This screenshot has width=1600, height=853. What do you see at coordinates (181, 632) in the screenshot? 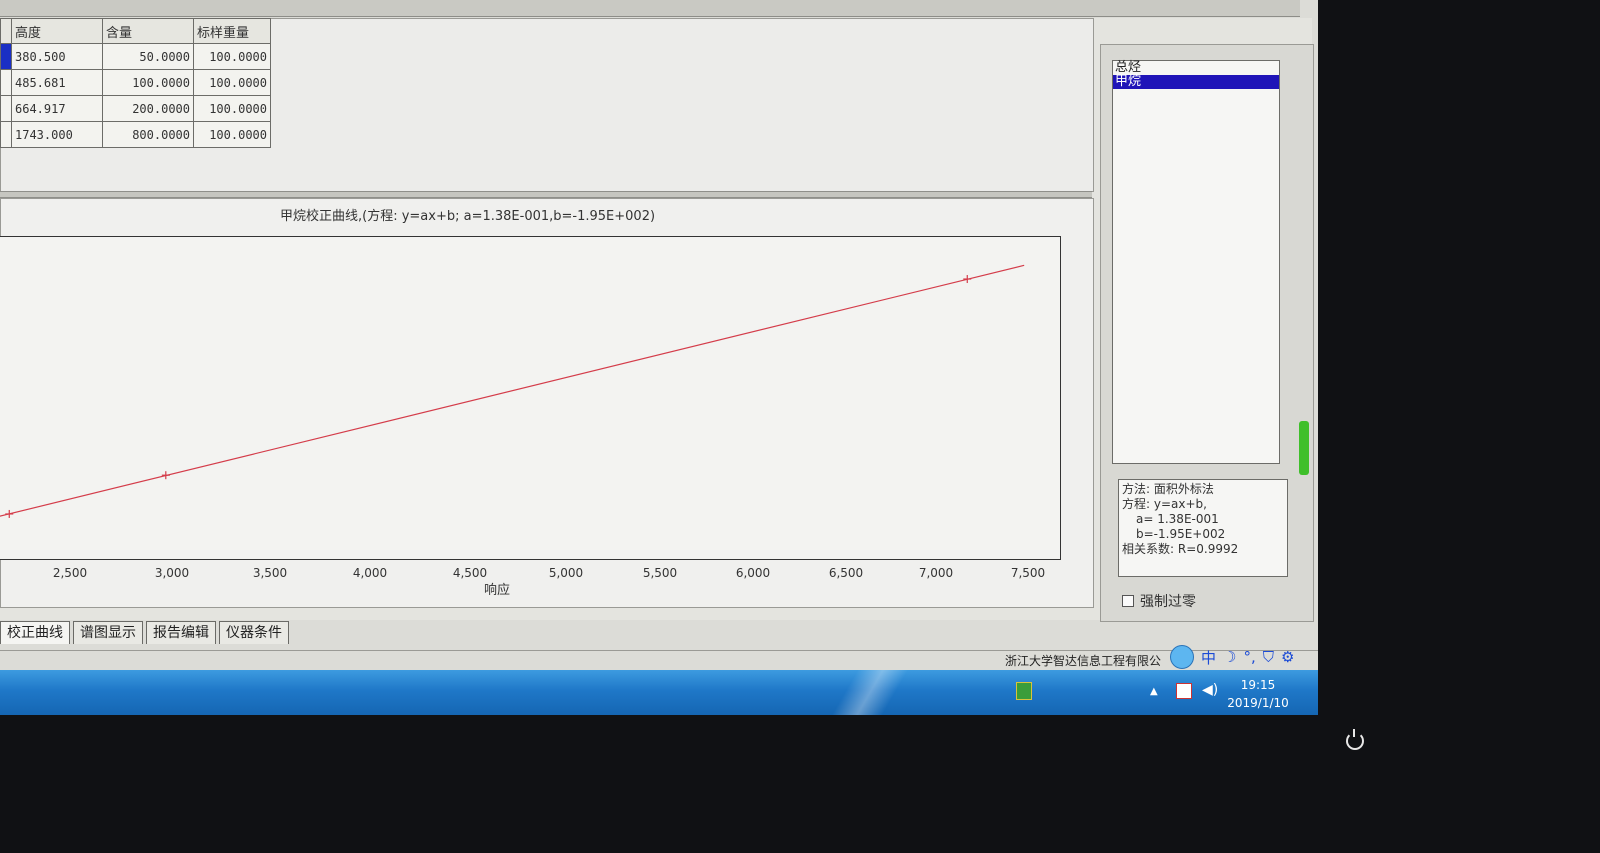
I see `tab-report-edit: 报告编辑` at bounding box center [181, 632].